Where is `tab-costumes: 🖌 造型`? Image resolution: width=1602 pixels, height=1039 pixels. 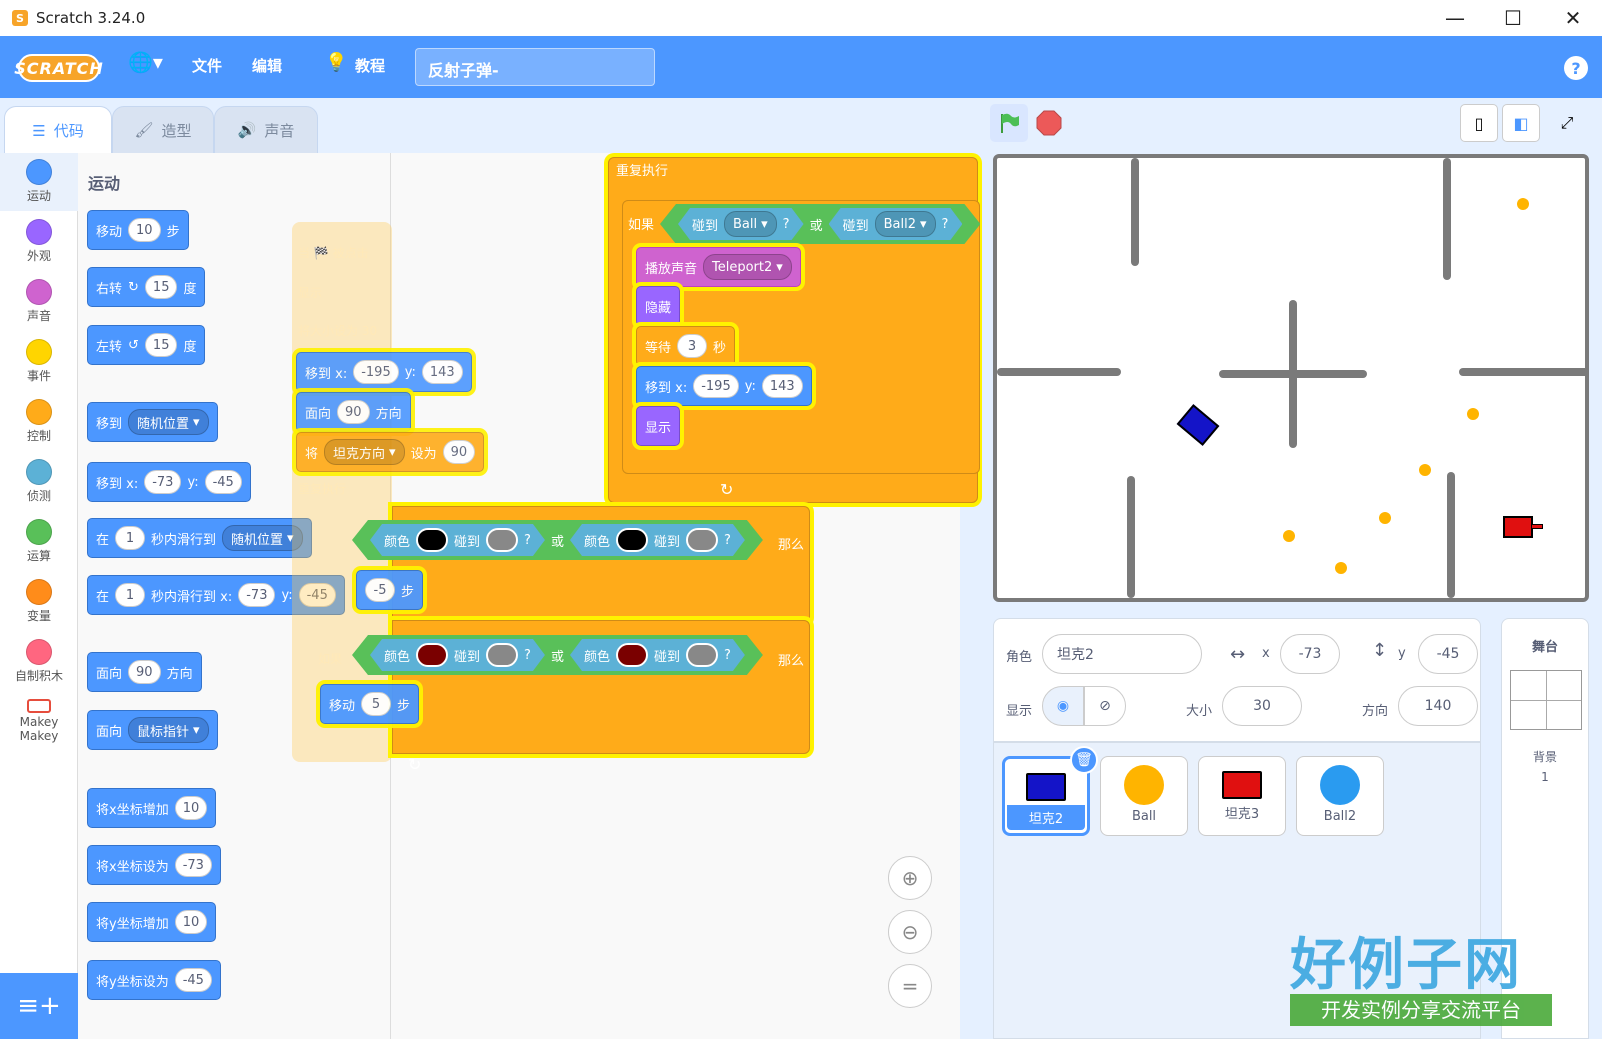
tab-costumes: 🖌 造型 is located at coordinates (163, 130).